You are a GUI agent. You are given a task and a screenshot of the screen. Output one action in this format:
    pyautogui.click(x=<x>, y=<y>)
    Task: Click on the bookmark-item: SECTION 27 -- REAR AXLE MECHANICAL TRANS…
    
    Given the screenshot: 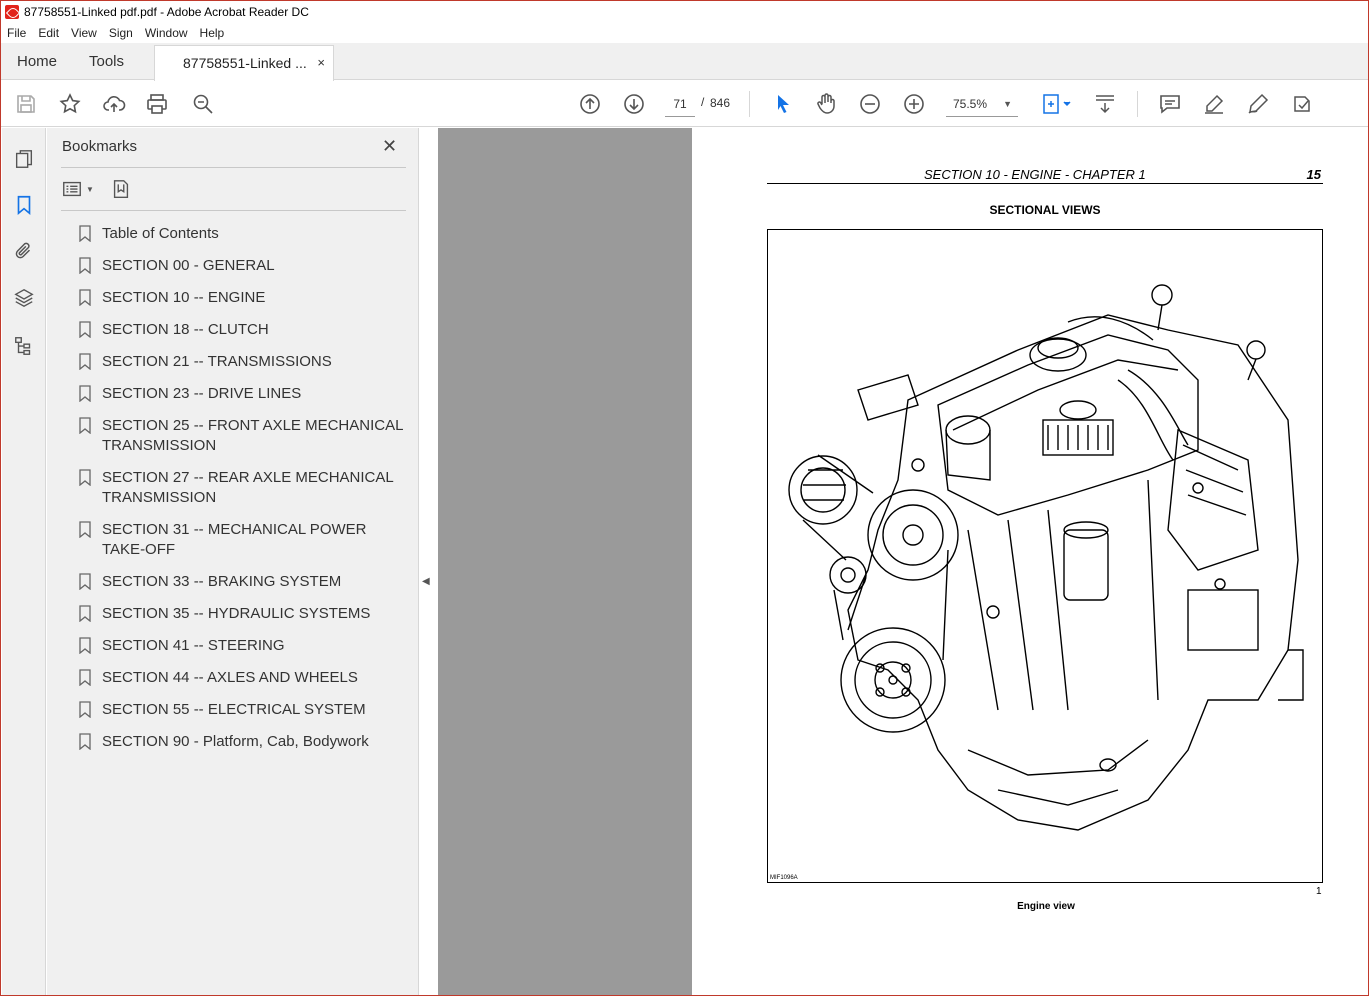 What is the action you would take?
    pyautogui.click(x=242, y=488)
    